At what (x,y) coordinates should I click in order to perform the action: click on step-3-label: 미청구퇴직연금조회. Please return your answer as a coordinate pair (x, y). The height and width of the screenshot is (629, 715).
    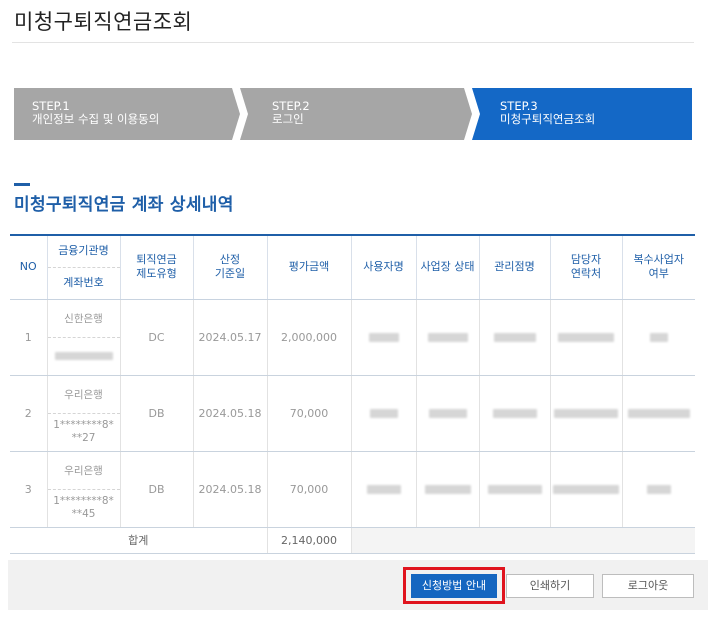
    Looking at the image, I should click on (548, 119).